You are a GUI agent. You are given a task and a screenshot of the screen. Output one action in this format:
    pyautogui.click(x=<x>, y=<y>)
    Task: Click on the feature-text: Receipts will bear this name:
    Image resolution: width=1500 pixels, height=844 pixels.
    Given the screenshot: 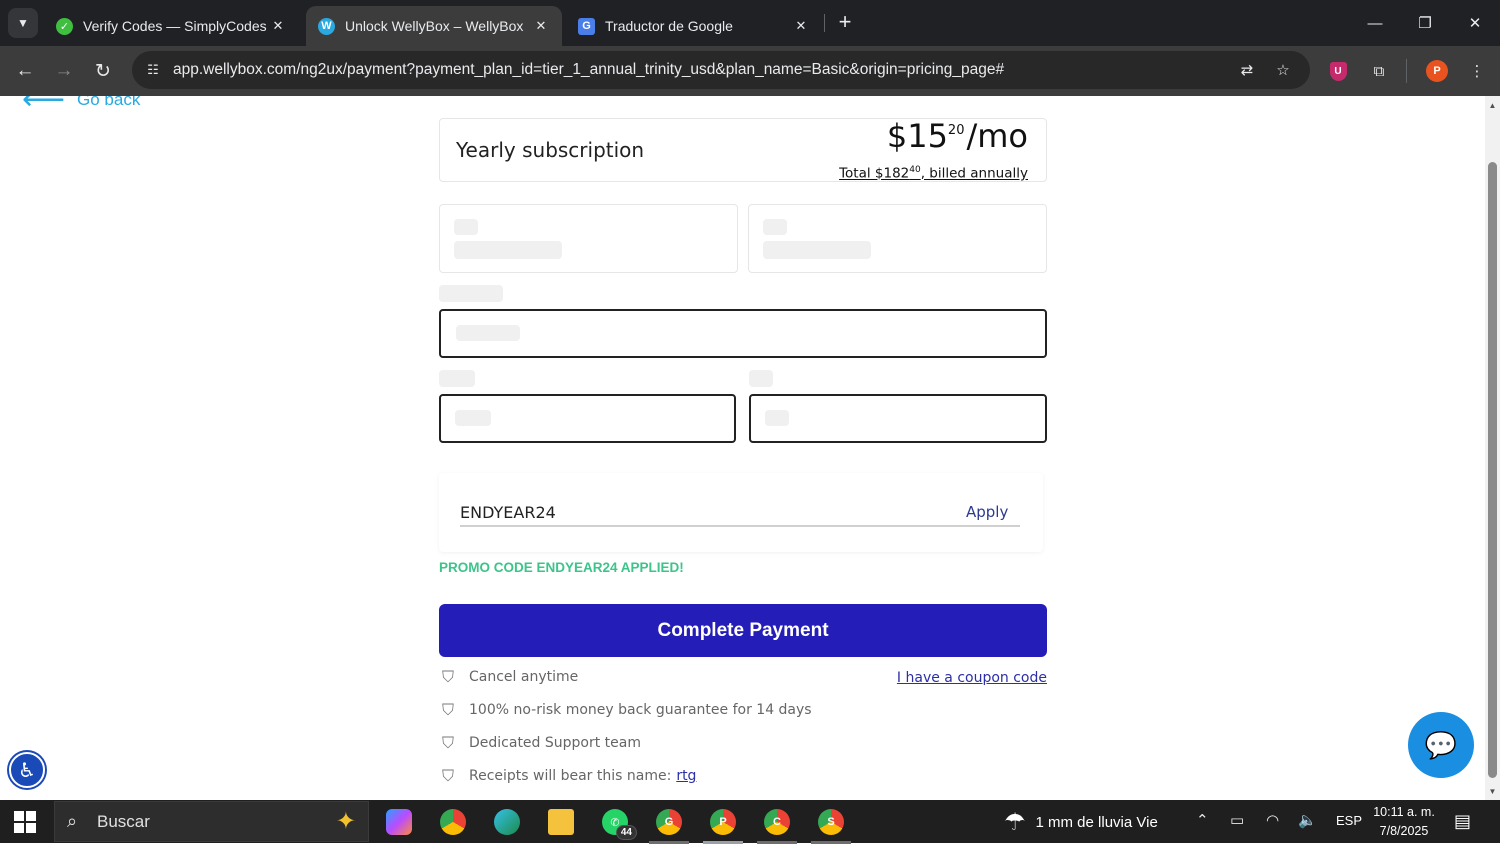 What is the action you would take?
    pyautogui.click(x=570, y=776)
    